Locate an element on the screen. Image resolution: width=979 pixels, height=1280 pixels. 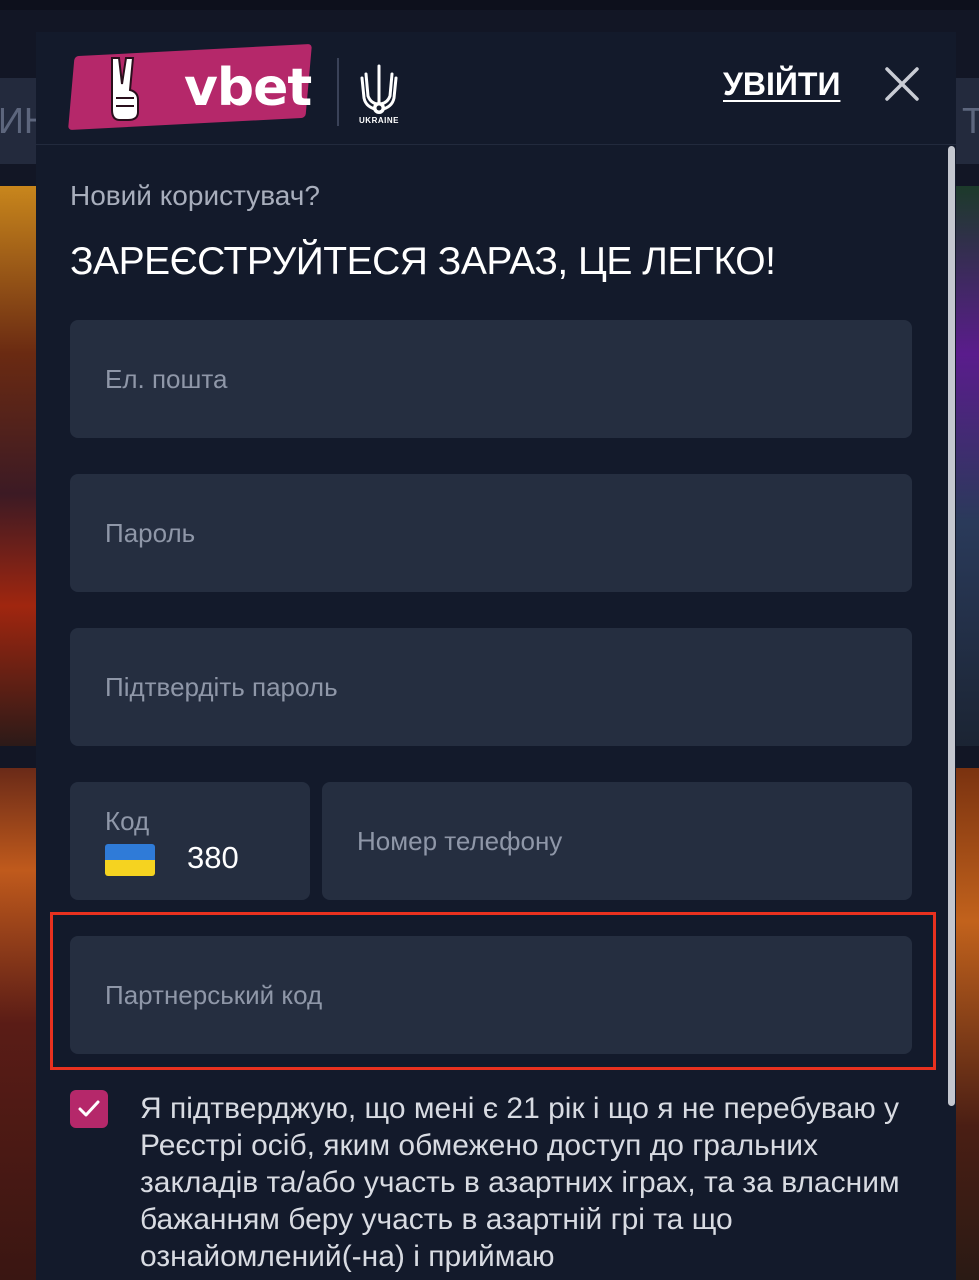
partner-code-field: Партнерський код is located at coordinates (491, 995).